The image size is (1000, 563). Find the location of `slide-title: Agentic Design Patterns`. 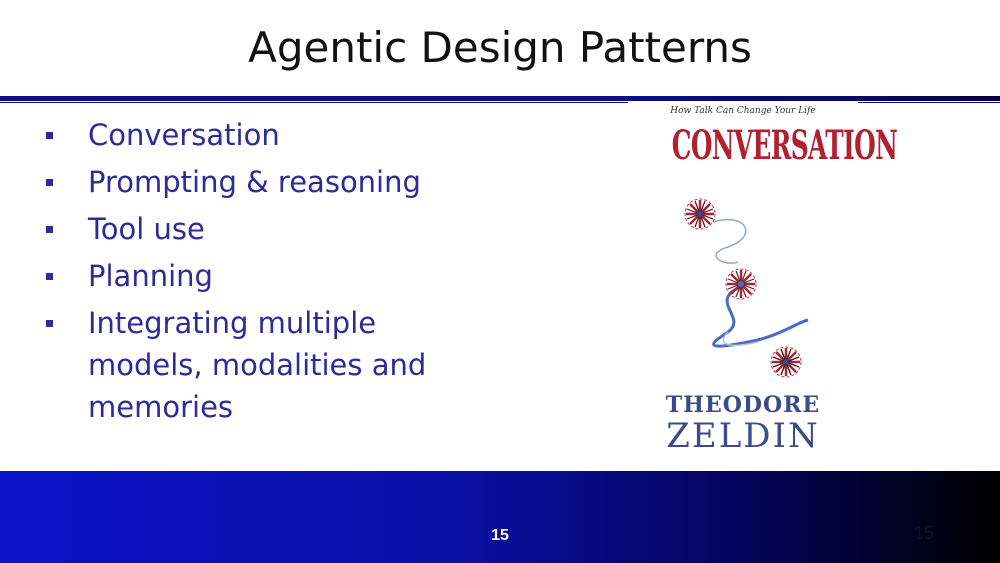

slide-title: Agentic Design Patterns is located at coordinates (500, 47).